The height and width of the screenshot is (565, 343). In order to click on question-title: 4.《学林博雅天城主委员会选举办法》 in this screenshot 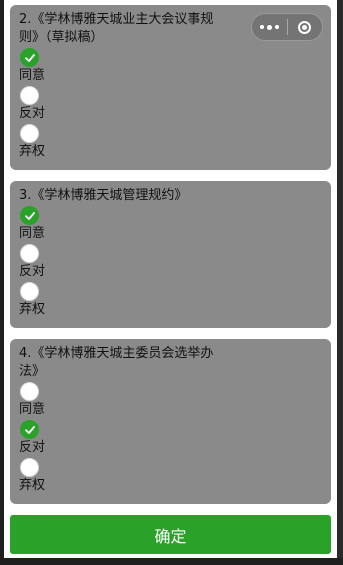, I will do `click(116, 362)`.